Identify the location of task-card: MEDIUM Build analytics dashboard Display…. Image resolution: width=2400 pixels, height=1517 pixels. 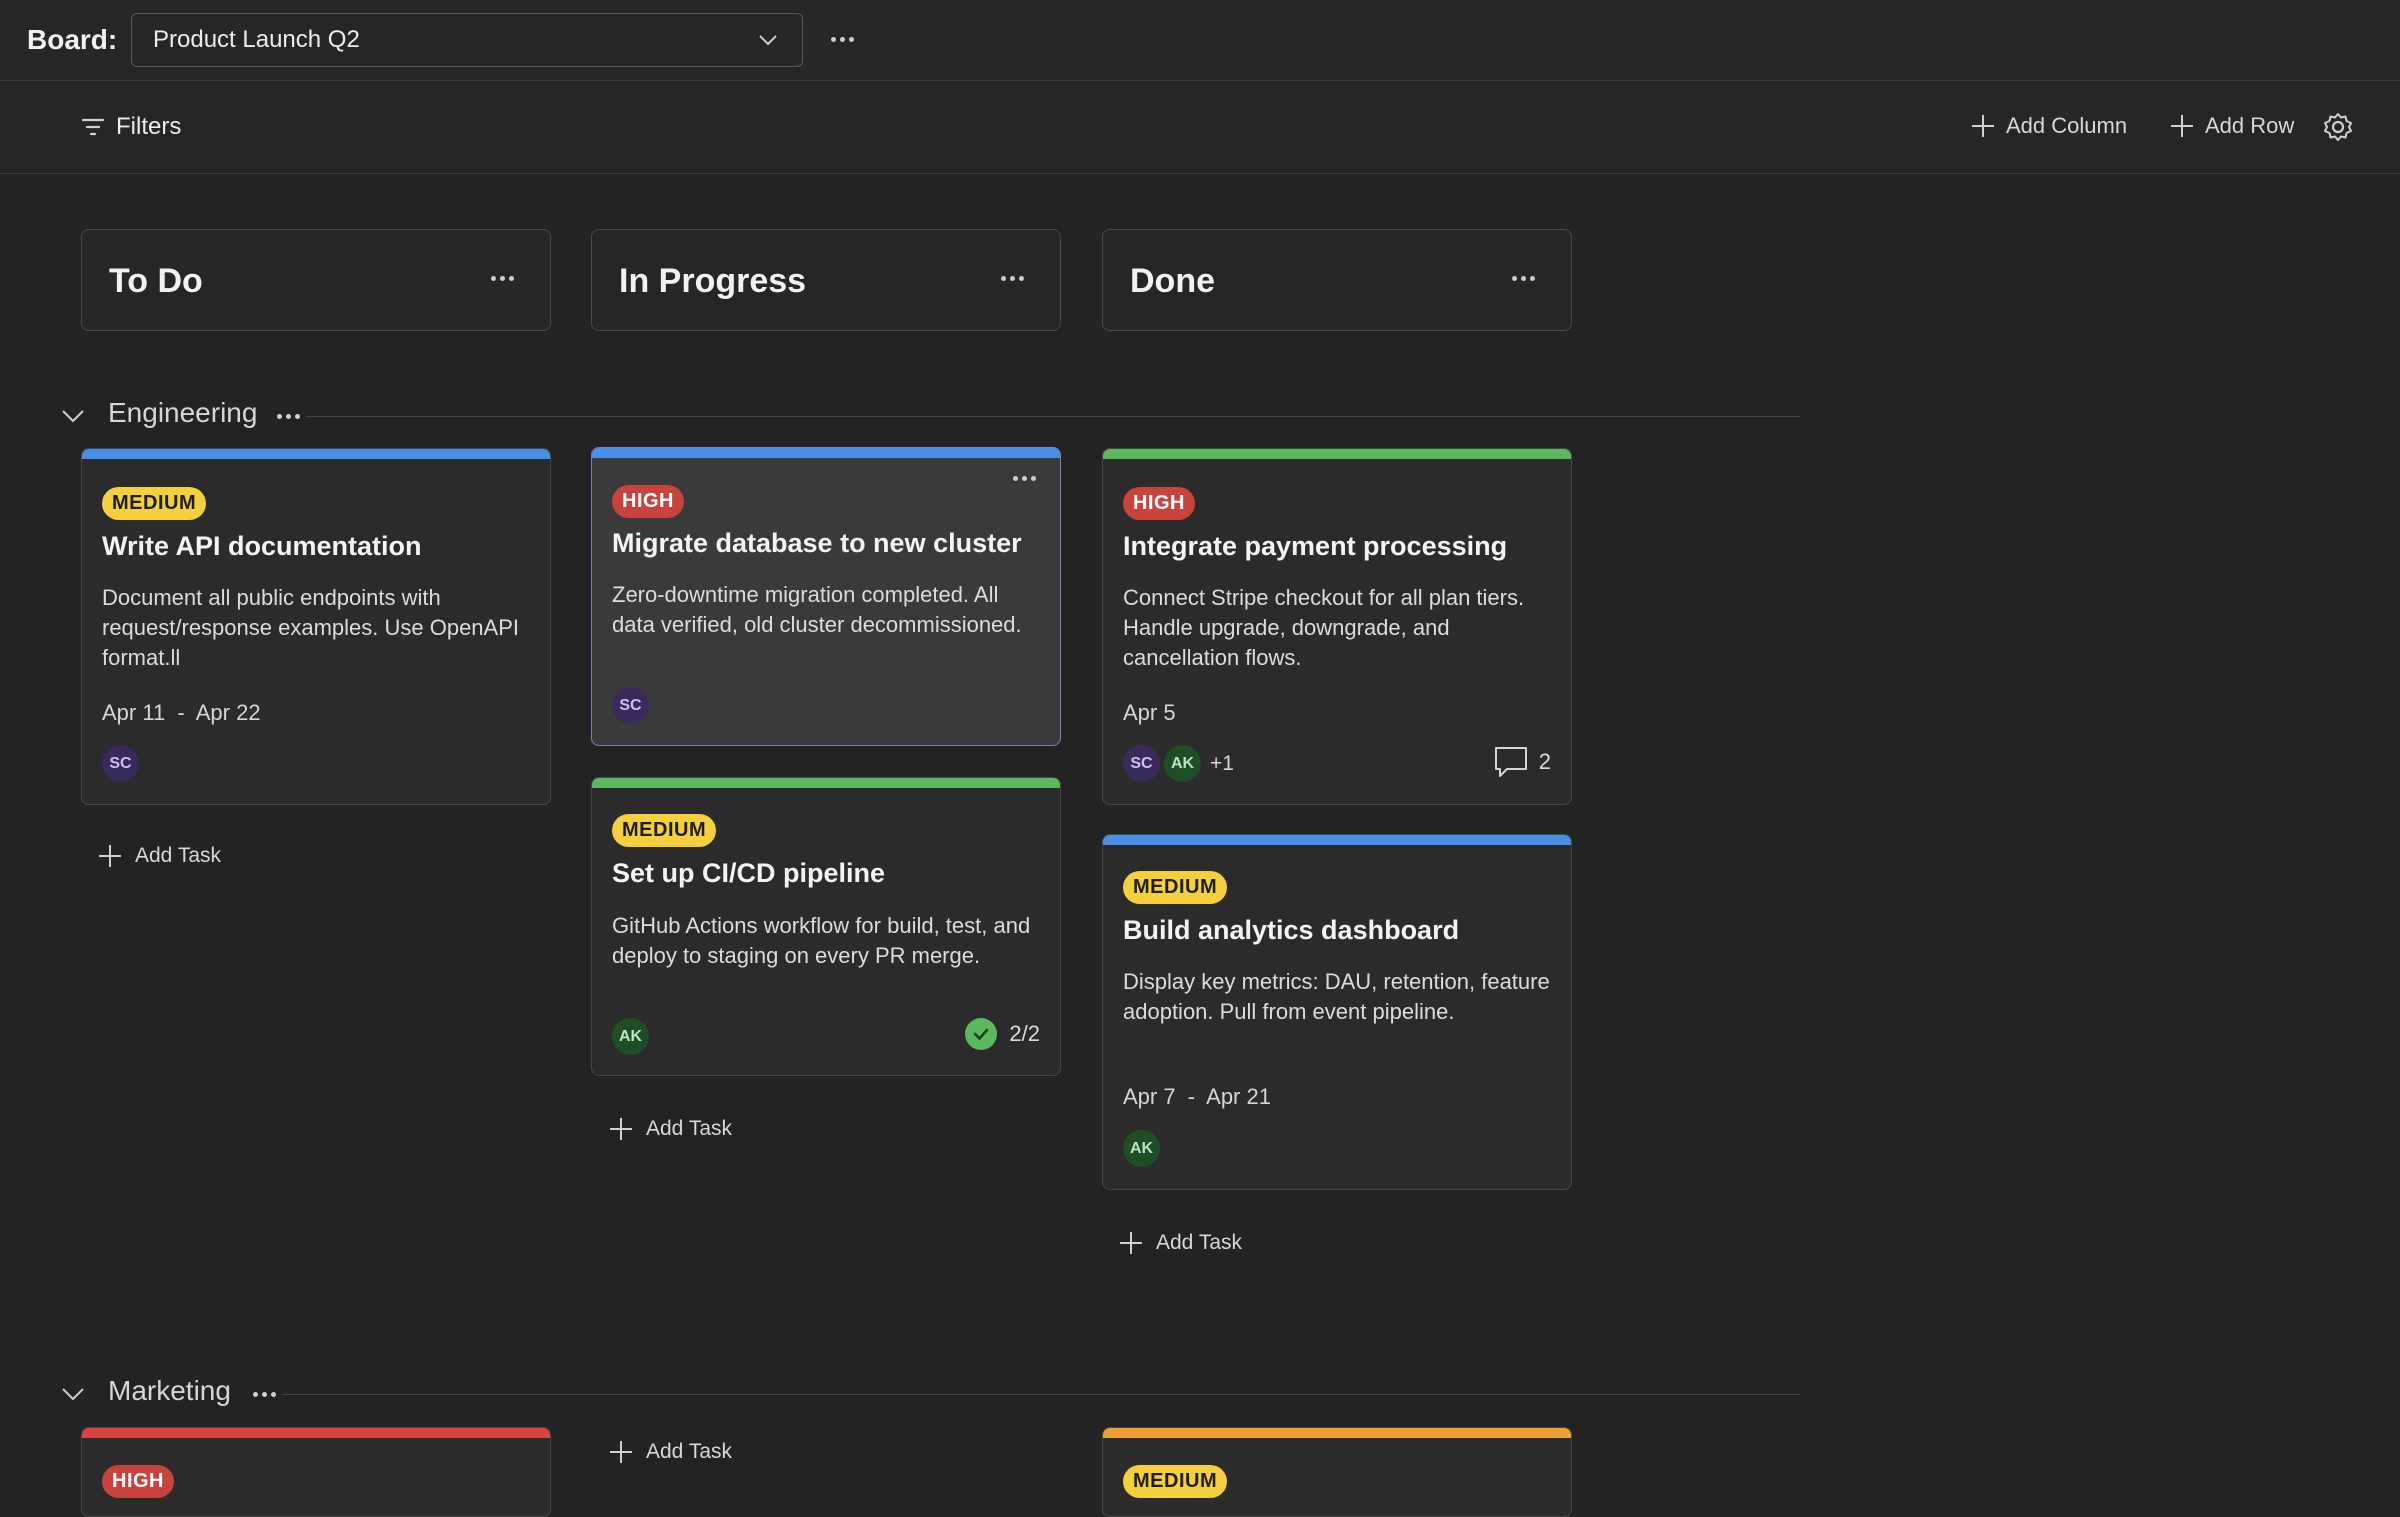
(1337, 1012).